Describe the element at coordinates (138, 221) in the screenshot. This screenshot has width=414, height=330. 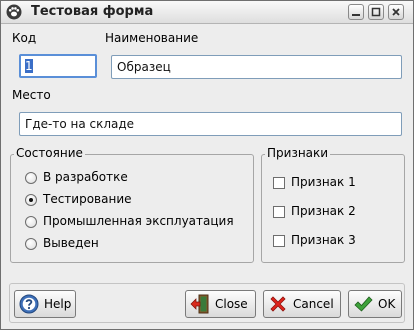
I see `radio-label: Промышленная эксплуатация` at that location.